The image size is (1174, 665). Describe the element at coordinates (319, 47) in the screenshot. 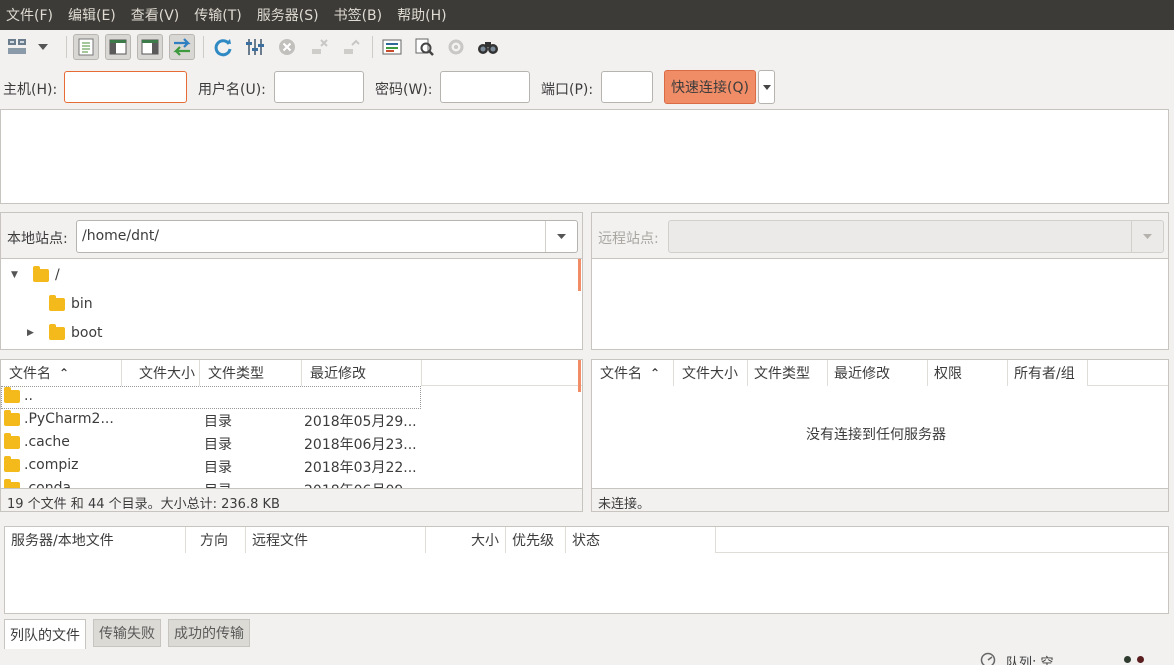

I see `disconnect-icon` at that location.